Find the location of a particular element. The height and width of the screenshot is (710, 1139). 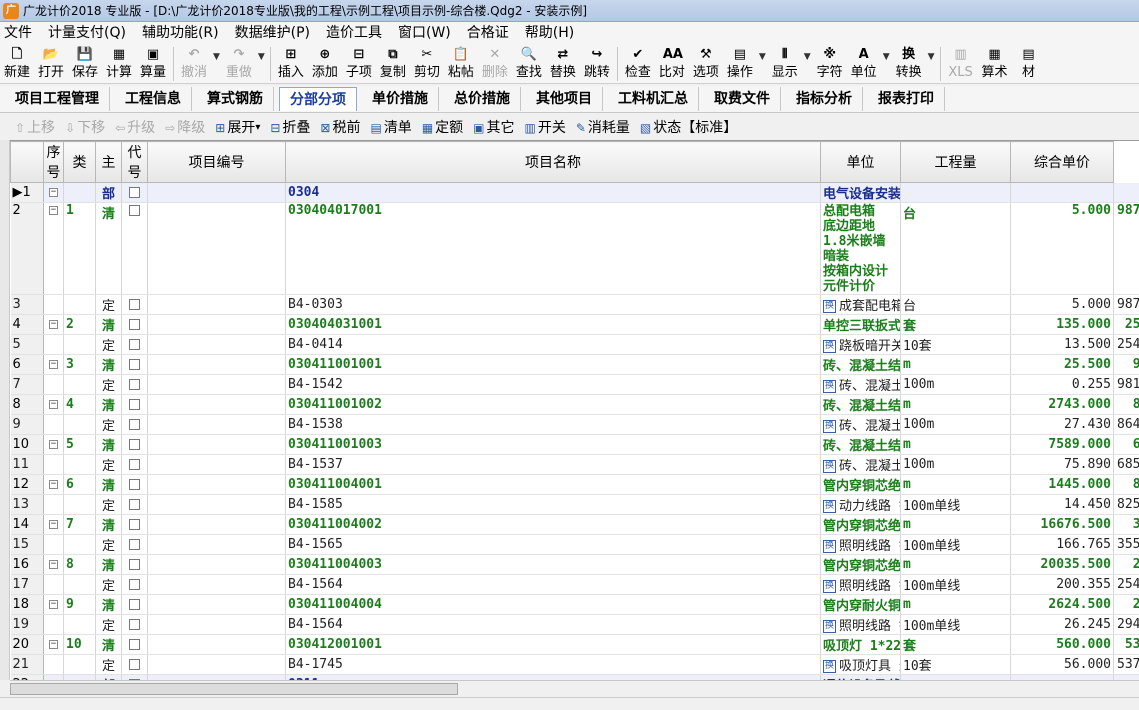

item-code-cell: 030411004002 is located at coordinates (553, 524).